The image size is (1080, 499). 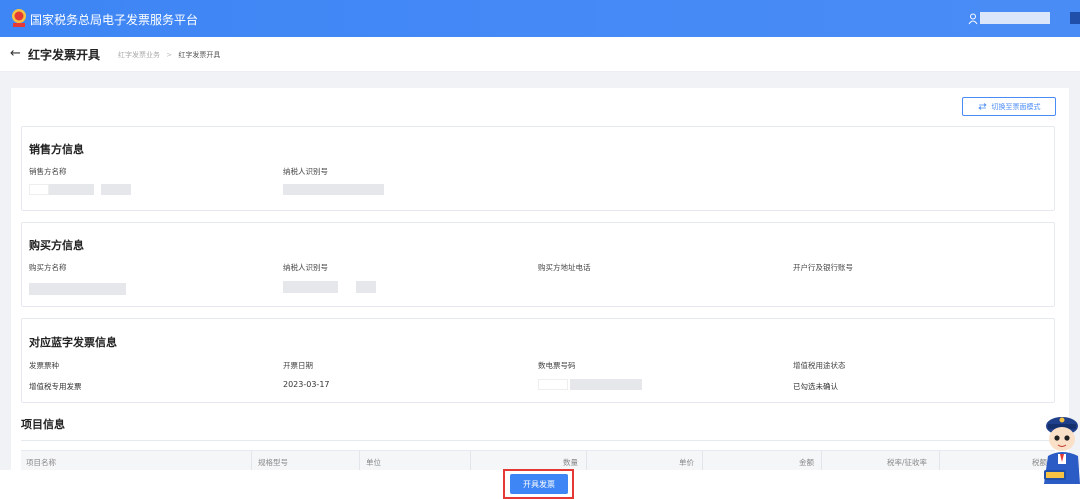 What do you see at coordinates (538, 440) in the screenshot?
I see `divider` at bounding box center [538, 440].